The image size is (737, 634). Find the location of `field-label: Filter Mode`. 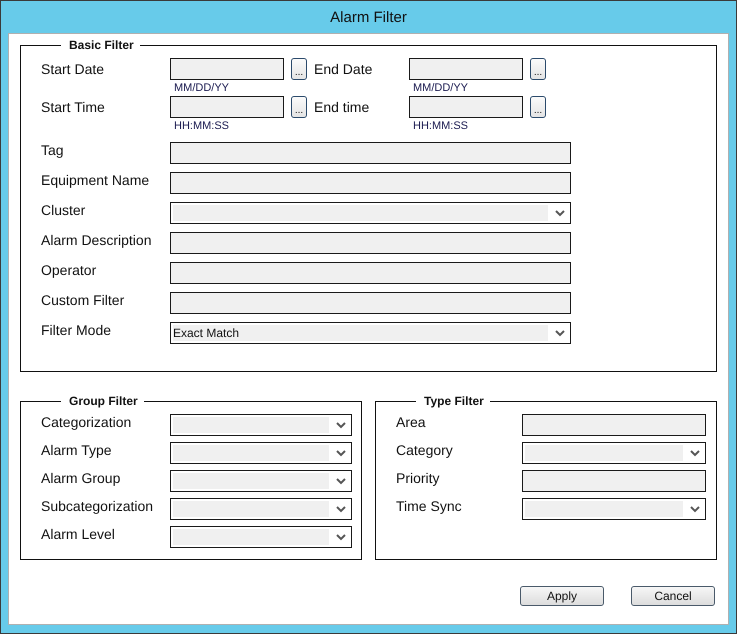

field-label: Filter Mode is located at coordinates (76, 330).